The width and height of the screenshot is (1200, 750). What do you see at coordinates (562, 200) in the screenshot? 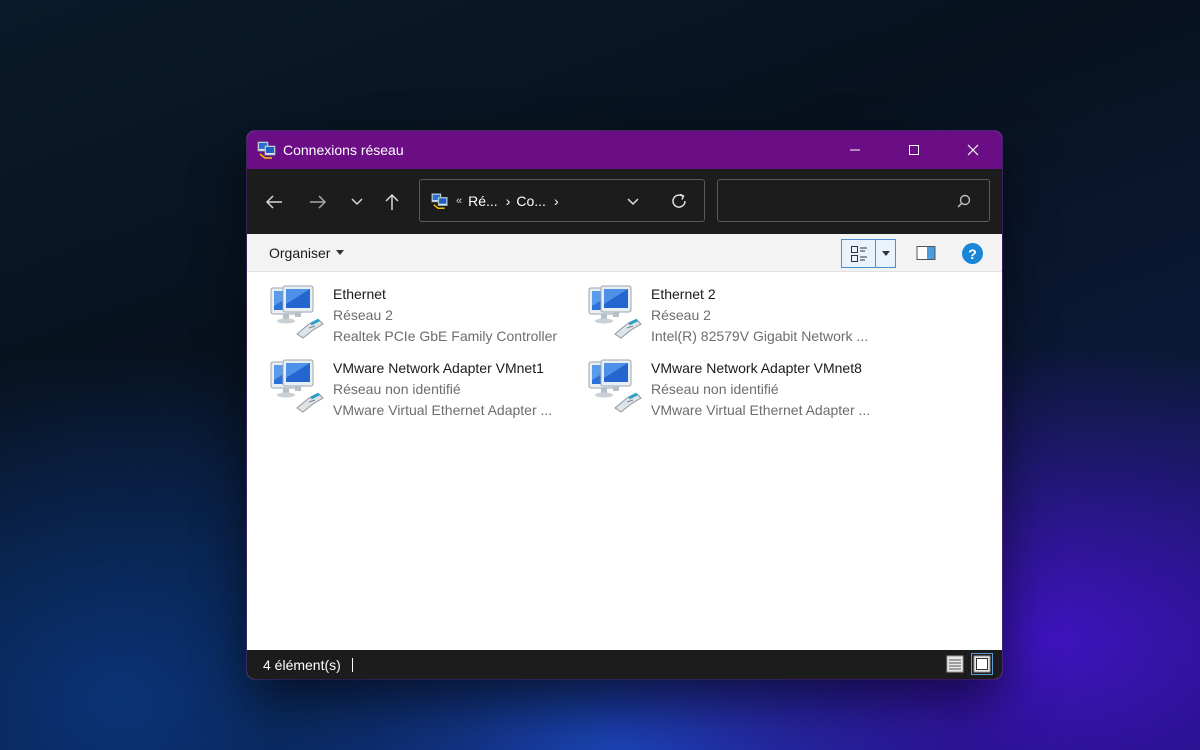
I see `address-bar: « Ré... › Co... ›` at bounding box center [562, 200].